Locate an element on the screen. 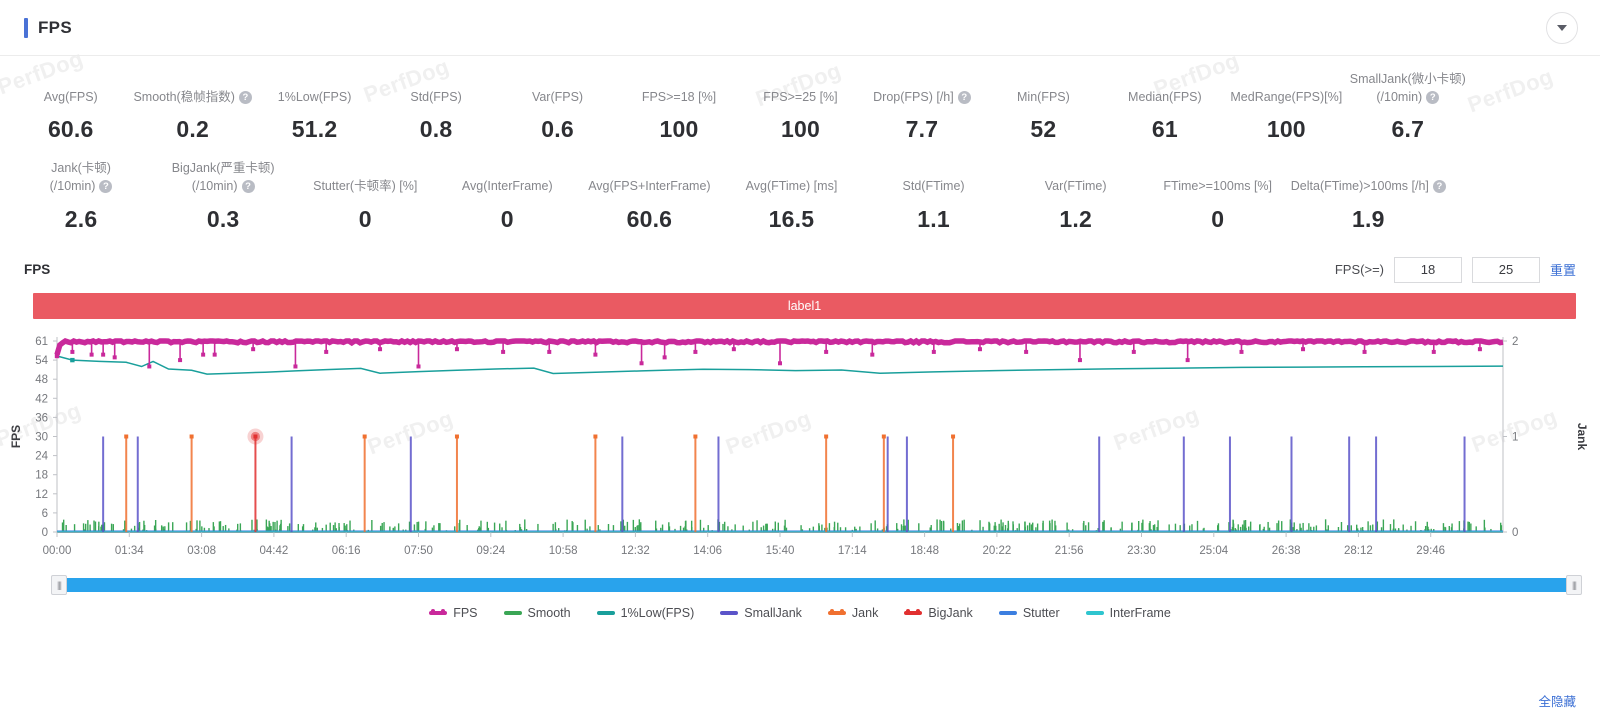 Image resolution: width=1600 pixels, height=712 pixels. hide-all-series-link: 全隐藏 is located at coordinates (1557, 700).